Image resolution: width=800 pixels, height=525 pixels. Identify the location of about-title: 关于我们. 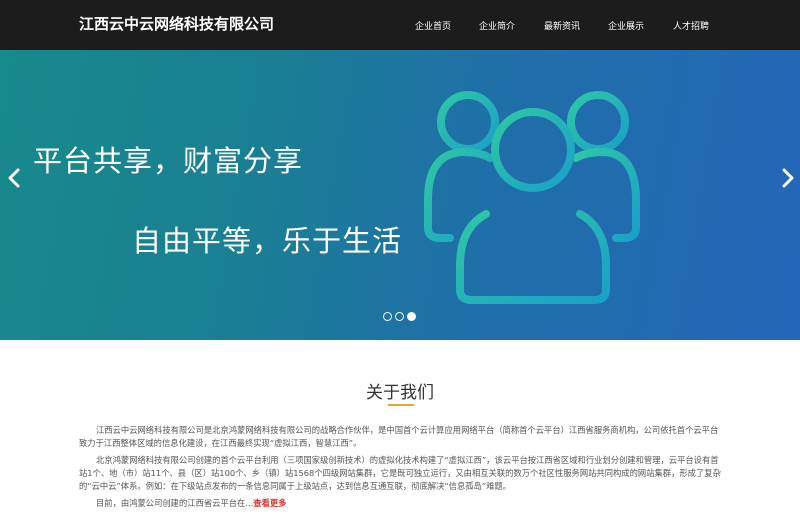
(400, 393).